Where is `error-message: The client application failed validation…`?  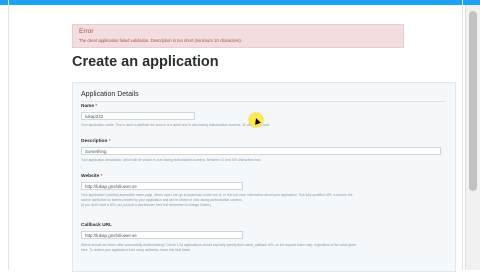
error-message: The client application failed validation… is located at coordinates (160, 40).